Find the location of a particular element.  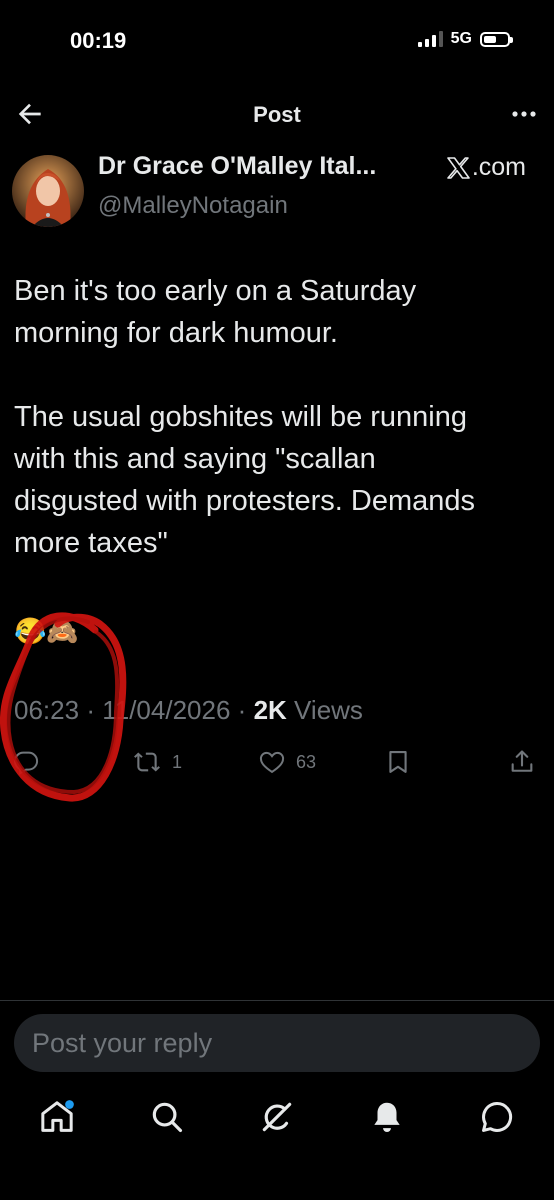

author-handle: @MalleyNotagain is located at coordinates (193, 206).